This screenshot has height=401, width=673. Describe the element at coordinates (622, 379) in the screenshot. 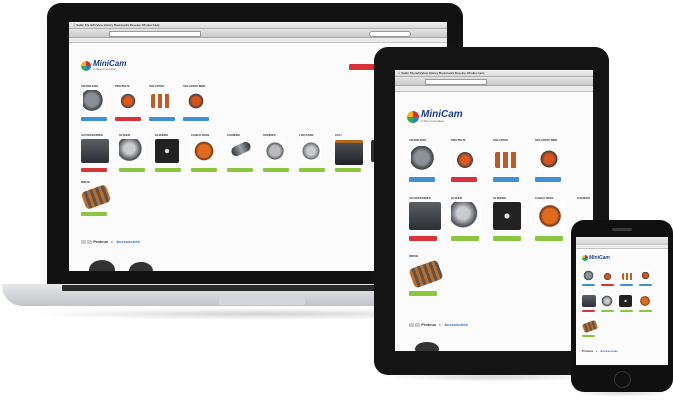

I see `phone-home-button` at that location.